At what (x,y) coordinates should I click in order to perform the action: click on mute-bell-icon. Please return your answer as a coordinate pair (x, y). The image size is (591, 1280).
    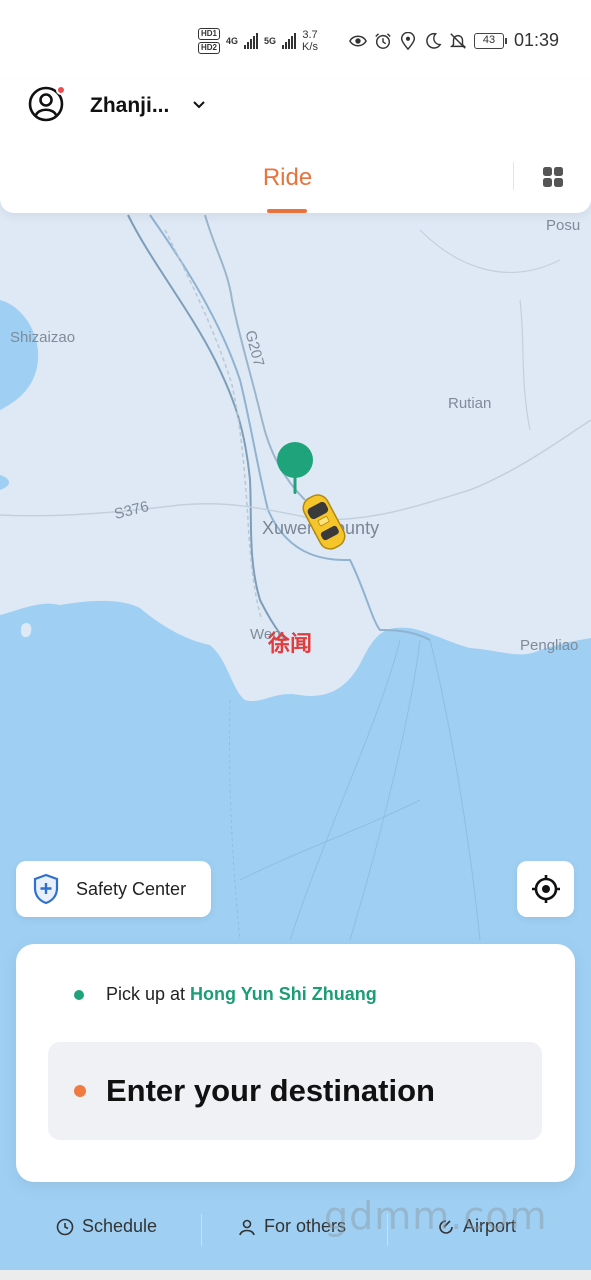
    Looking at the image, I should click on (457, 40).